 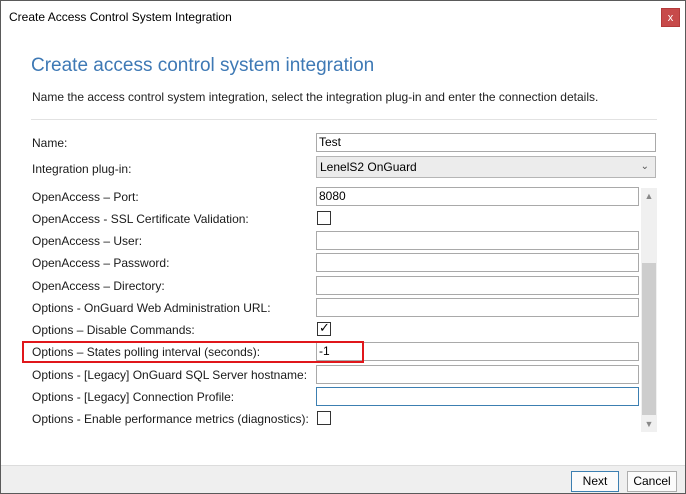 I want to click on chevron-down-icon: ⌄, so click(x=644, y=166).